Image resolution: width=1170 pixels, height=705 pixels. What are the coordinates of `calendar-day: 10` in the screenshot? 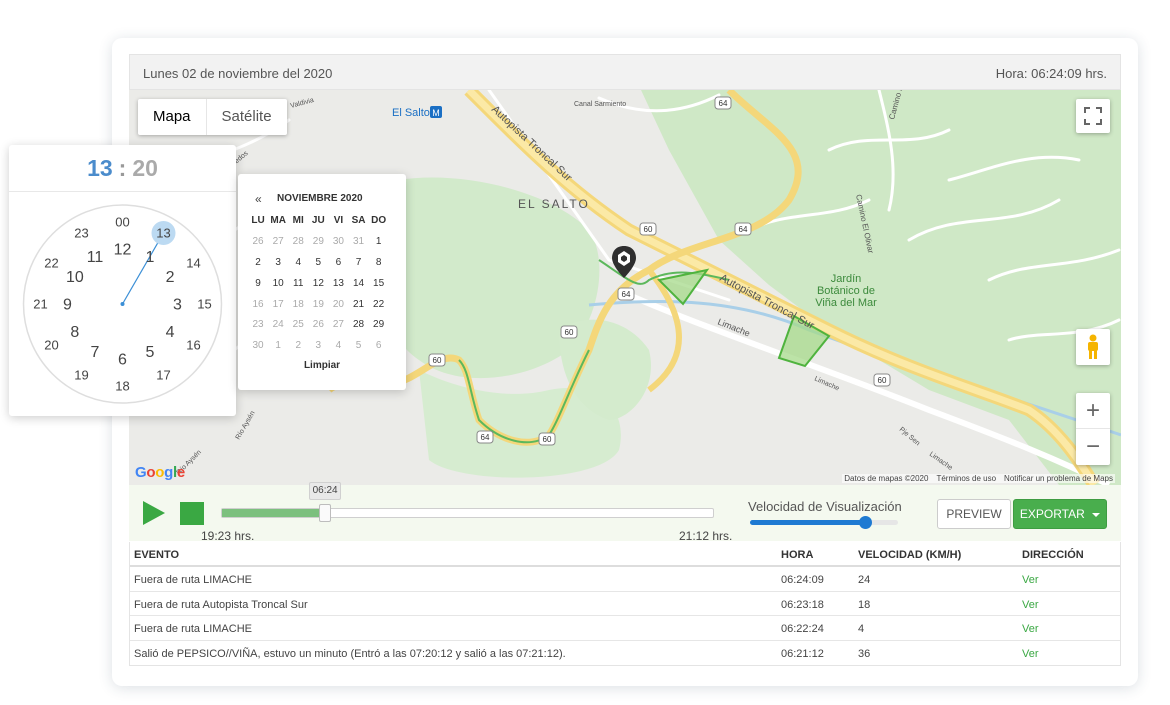 It's located at (278, 284).